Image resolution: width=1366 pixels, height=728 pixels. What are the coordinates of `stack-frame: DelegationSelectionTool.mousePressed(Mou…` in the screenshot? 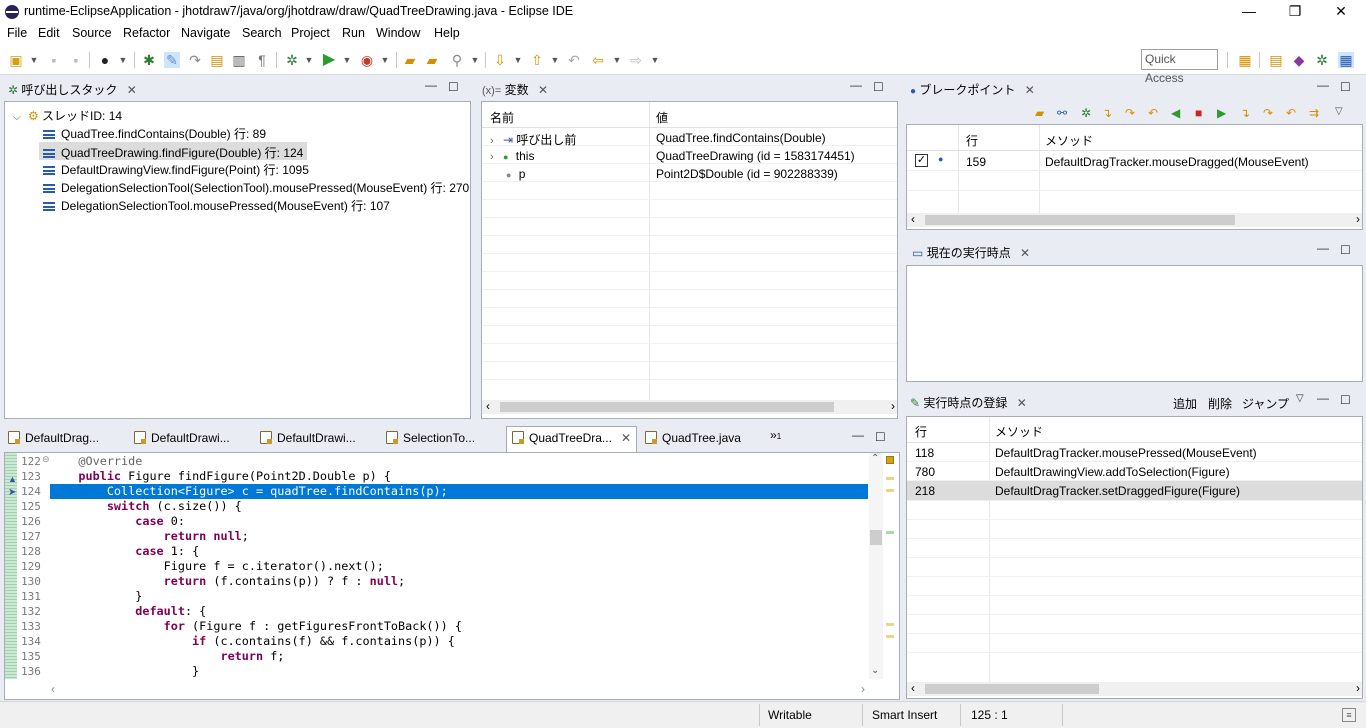 It's located at (216, 205).